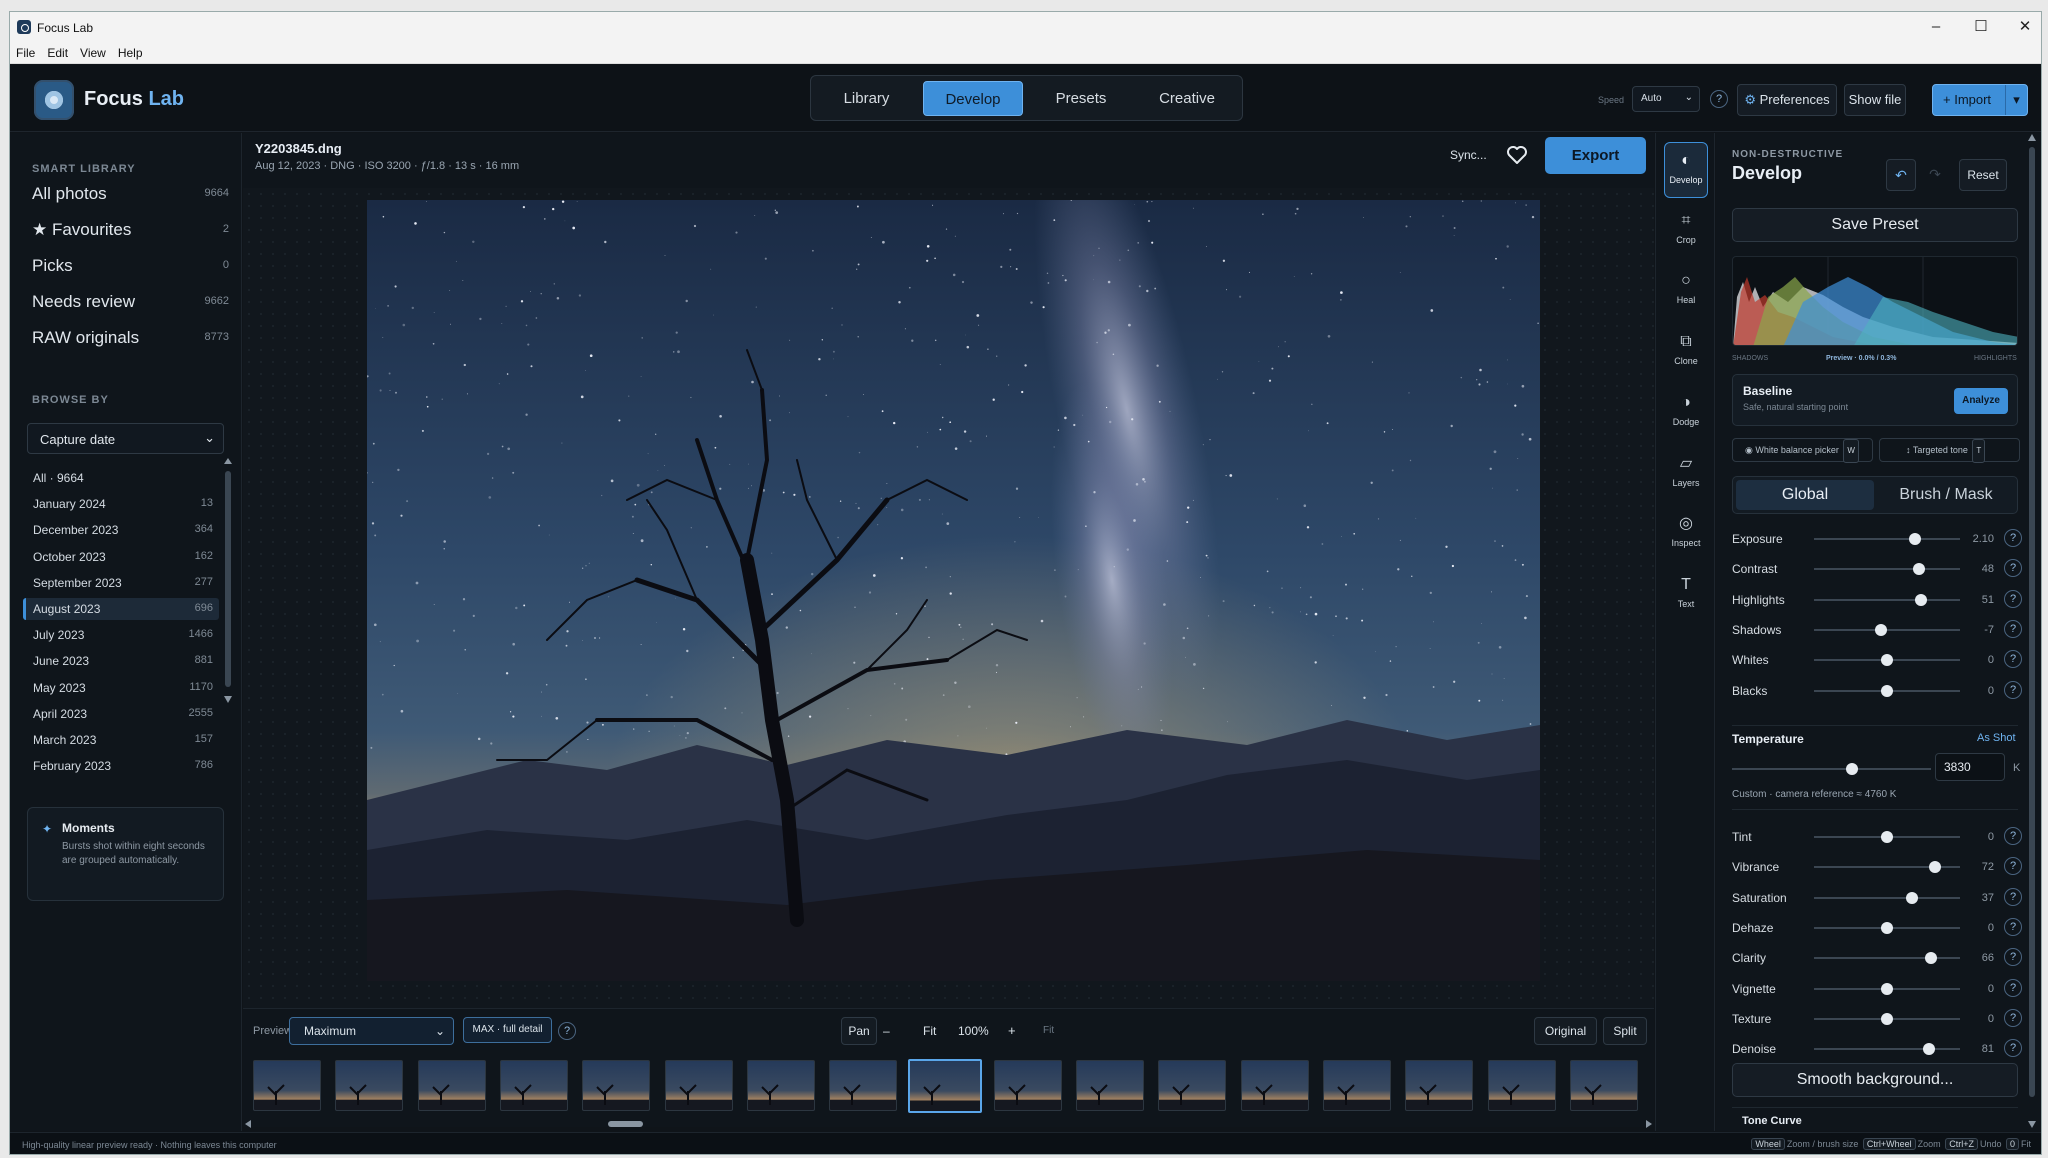  What do you see at coordinates (1852, 769) in the screenshot?
I see `temperature-knob` at bounding box center [1852, 769].